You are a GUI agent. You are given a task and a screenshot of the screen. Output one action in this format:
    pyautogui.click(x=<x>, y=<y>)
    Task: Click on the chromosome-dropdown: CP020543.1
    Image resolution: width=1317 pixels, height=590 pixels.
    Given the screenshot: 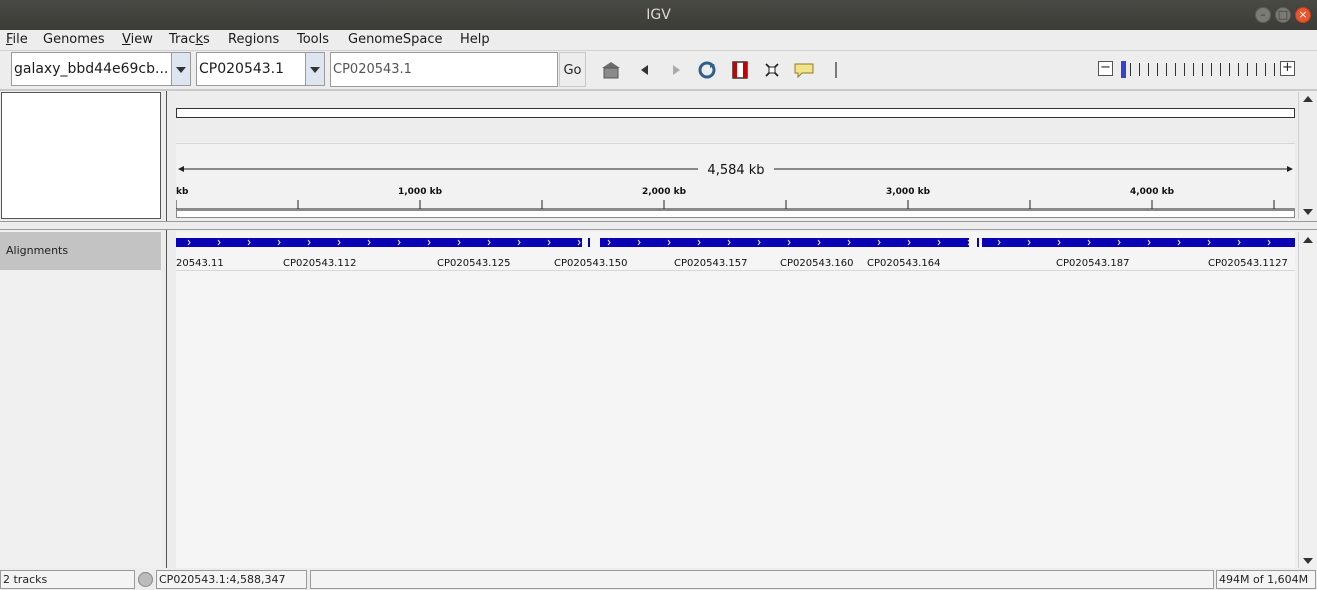 What is the action you would take?
    pyautogui.click(x=260, y=69)
    